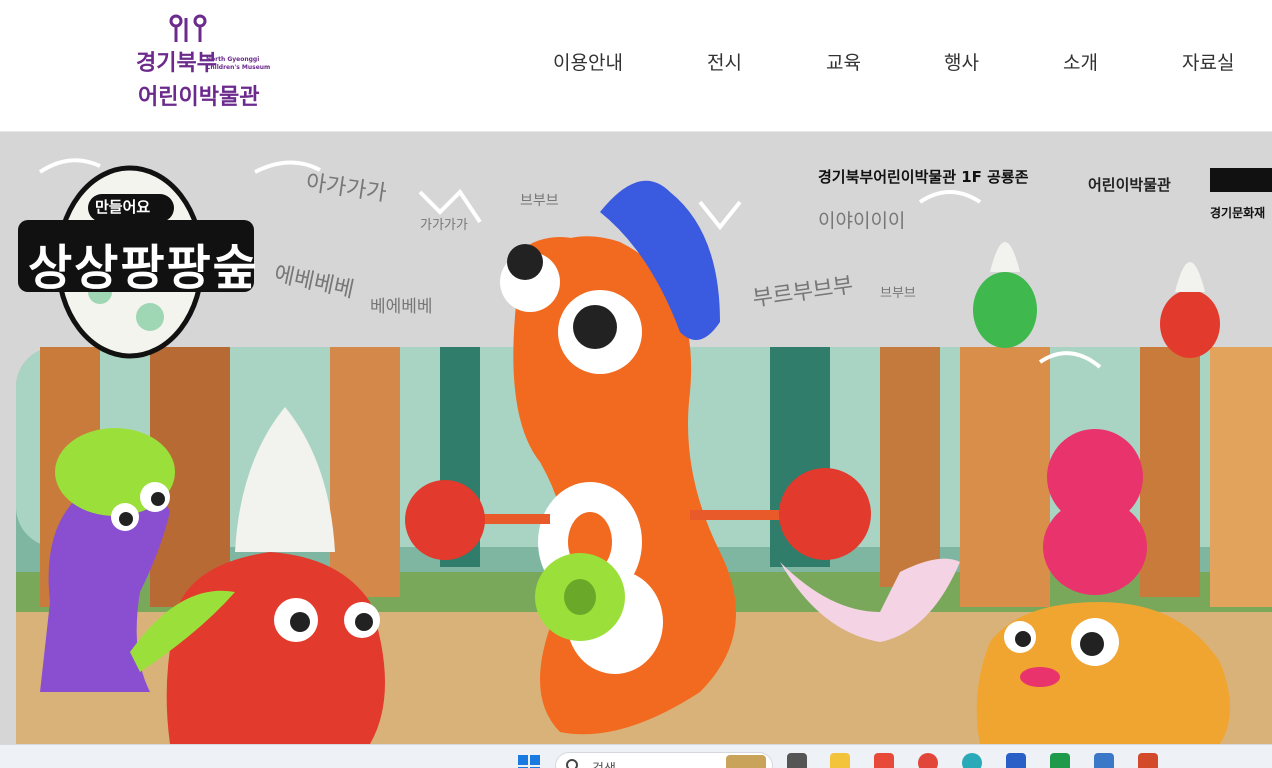 The height and width of the screenshot is (768, 1272). I want to click on nav-item-about: 소개, so click(1080, 61).